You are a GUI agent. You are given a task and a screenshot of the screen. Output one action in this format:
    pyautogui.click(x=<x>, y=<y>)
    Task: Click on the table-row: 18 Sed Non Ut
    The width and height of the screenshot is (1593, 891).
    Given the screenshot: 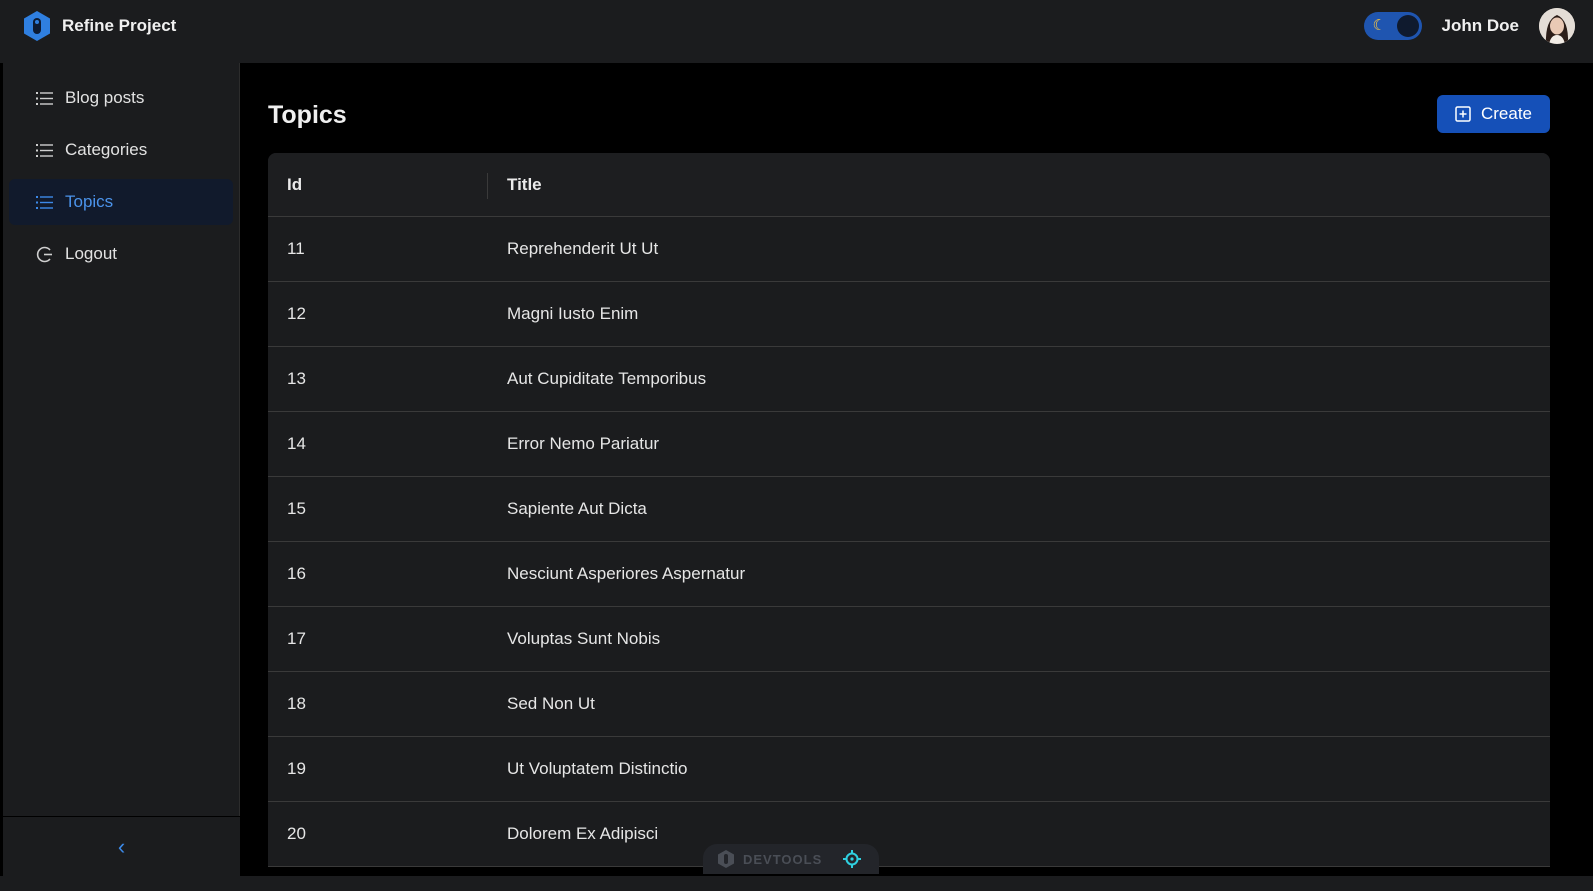 What is the action you would take?
    pyautogui.click(x=909, y=704)
    